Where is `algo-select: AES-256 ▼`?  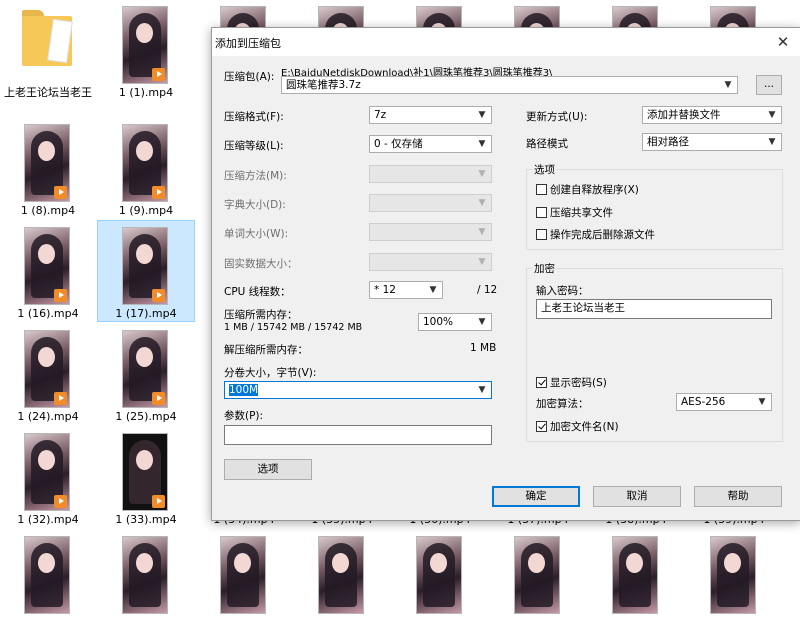 algo-select: AES-256 ▼ is located at coordinates (724, 402).